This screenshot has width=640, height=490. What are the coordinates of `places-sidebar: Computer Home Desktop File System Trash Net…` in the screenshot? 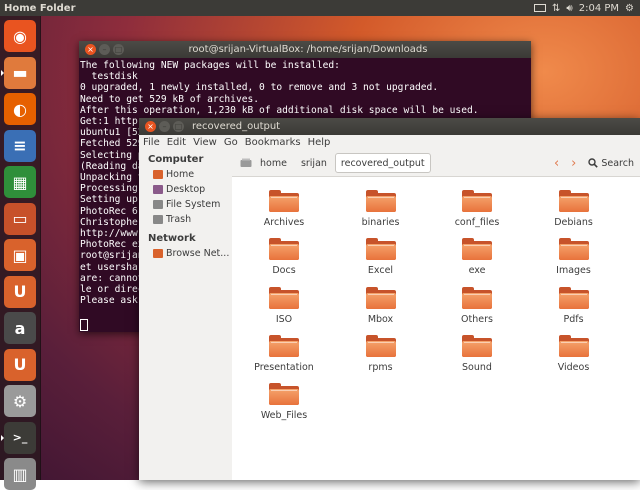 It's located at (186, 315).